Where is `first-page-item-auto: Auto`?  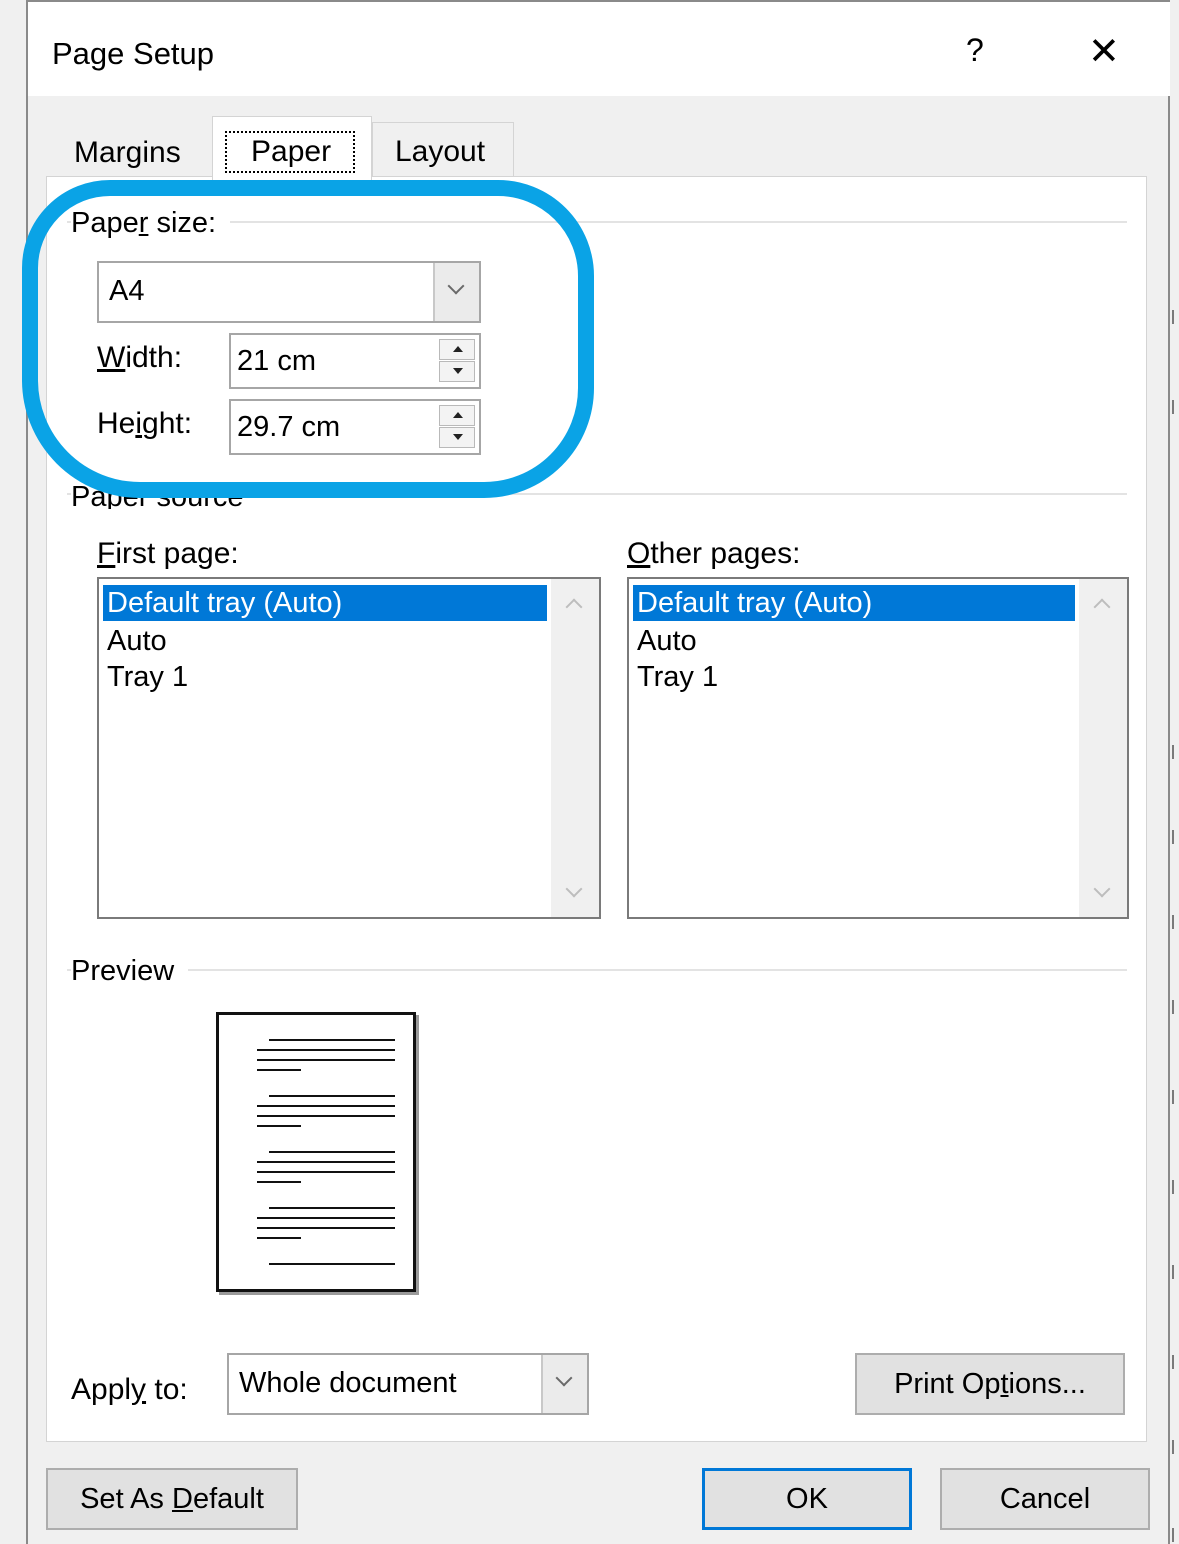 first-page-item-auto: Auto is located at coordinates (325, 641).